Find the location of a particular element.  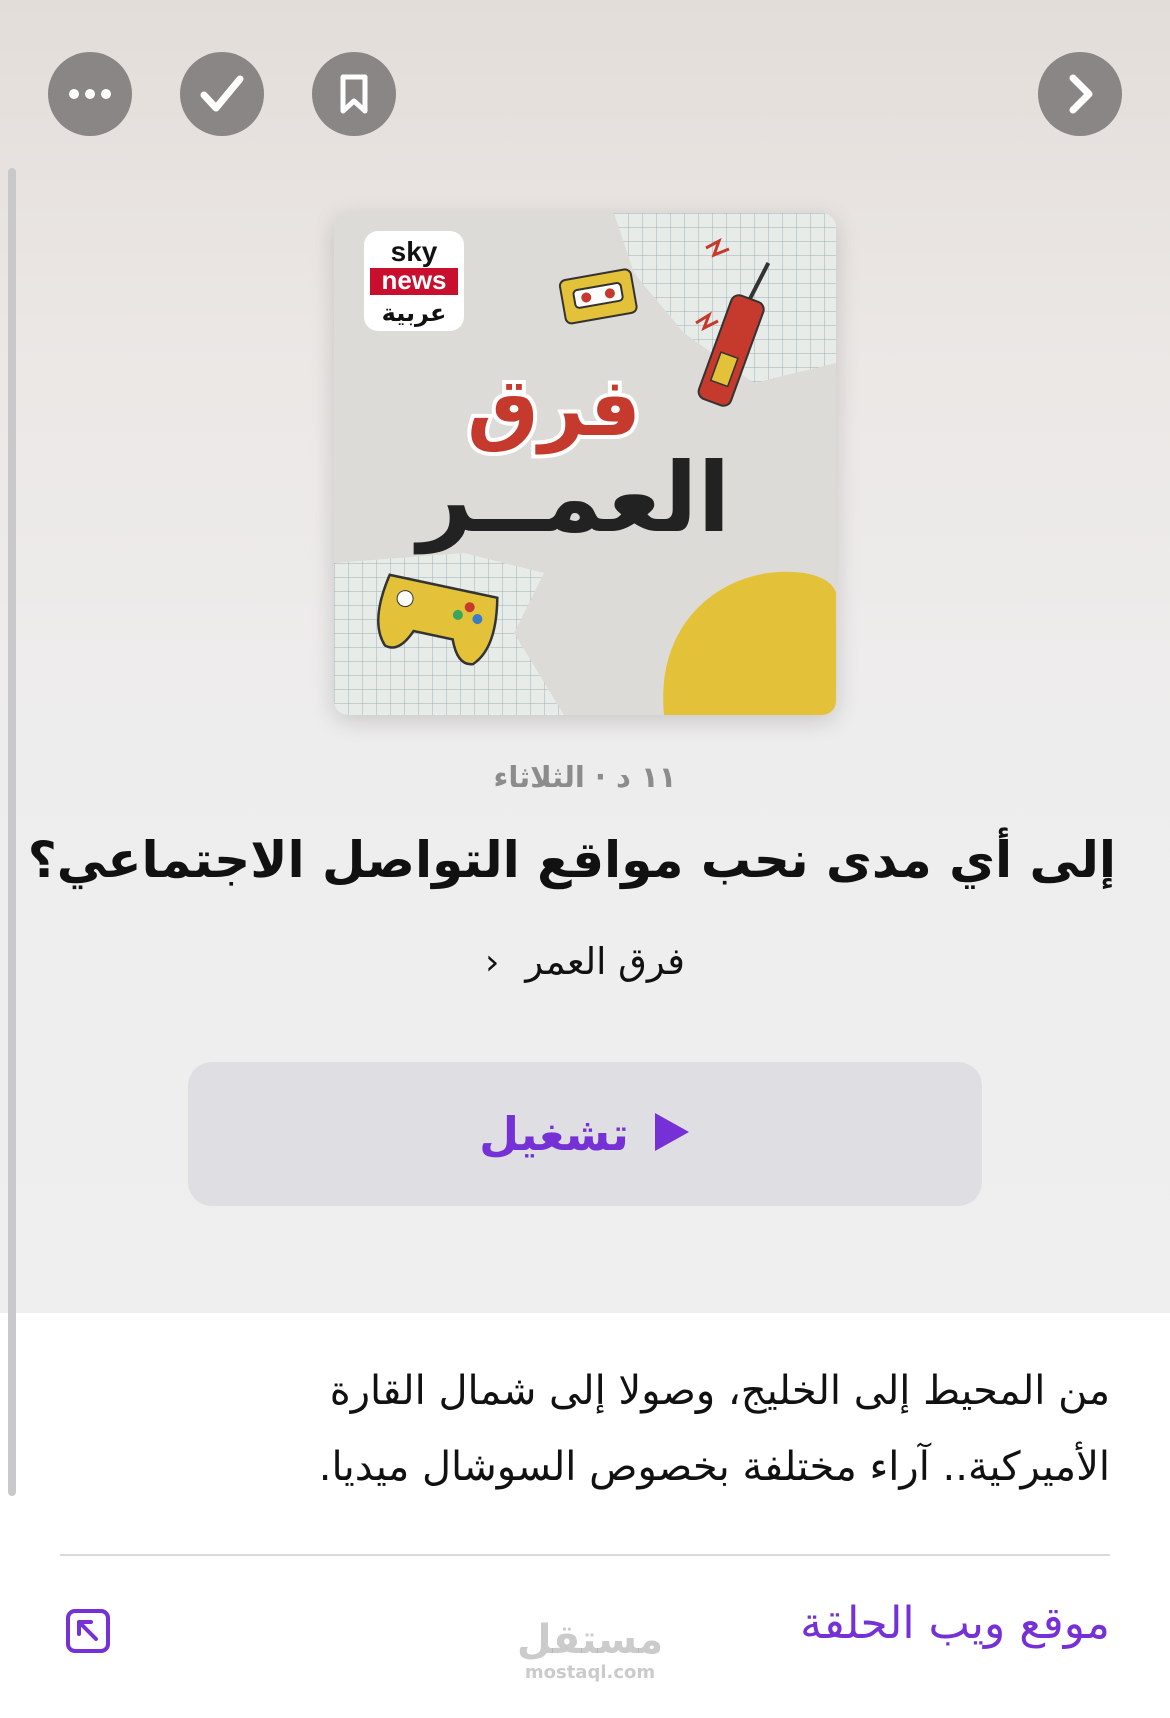

chevron-right-icon is located at coordinates (1080, 94).